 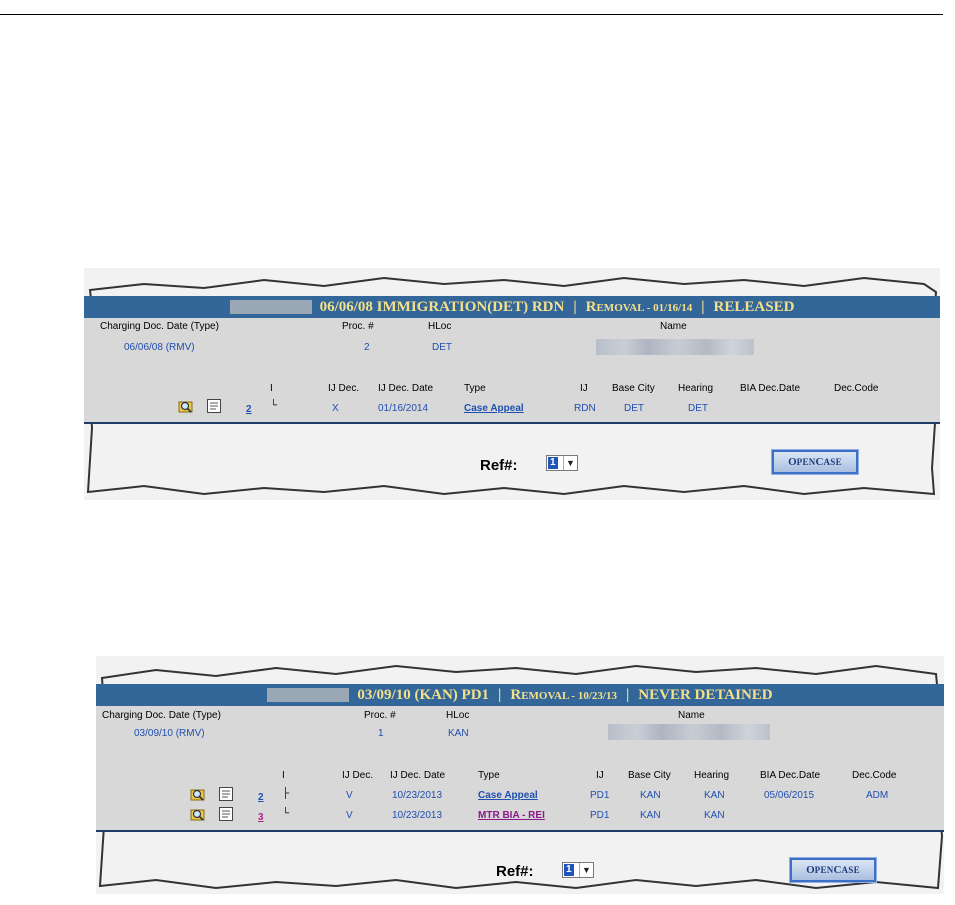 I want to click on header-removal: REMOVAL - 10/23/13, so click(x=563, y=694).